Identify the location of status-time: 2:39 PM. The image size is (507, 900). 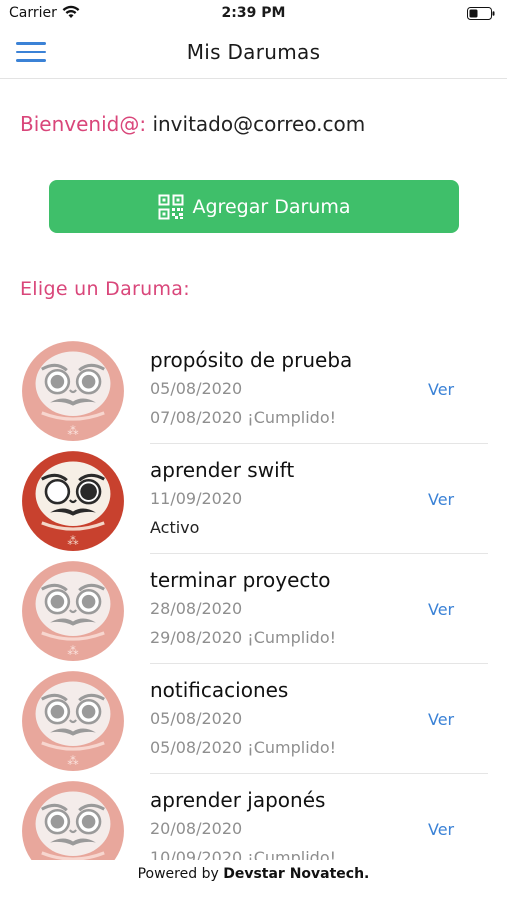
(253, 13).